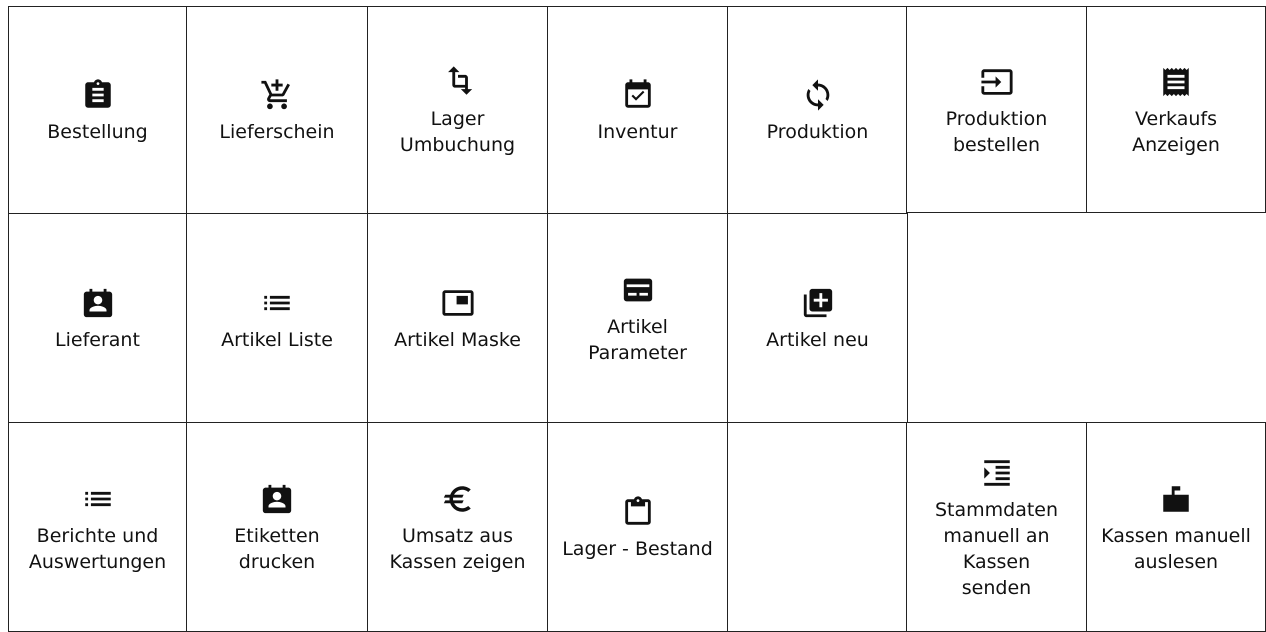  I want to click on tile-lieferant: Lieferant, so click(97, 318).